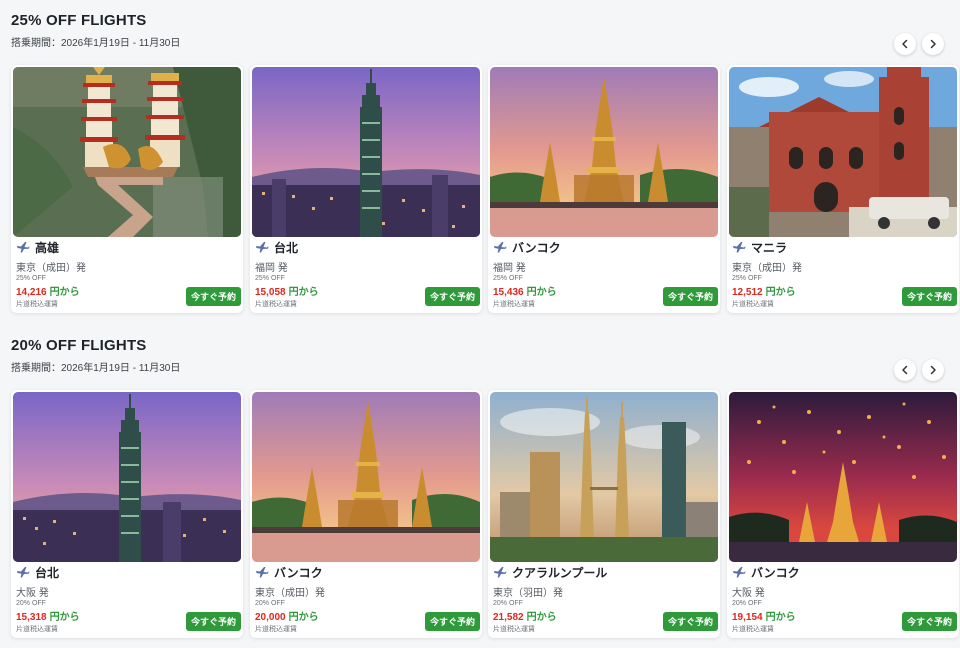 The height and width of the screenshot is (648, 960). What do you see at coordinates (525, 615) in the screenshot?
I see `price-row: 21,582 円から` at bounding box center [525, 615].